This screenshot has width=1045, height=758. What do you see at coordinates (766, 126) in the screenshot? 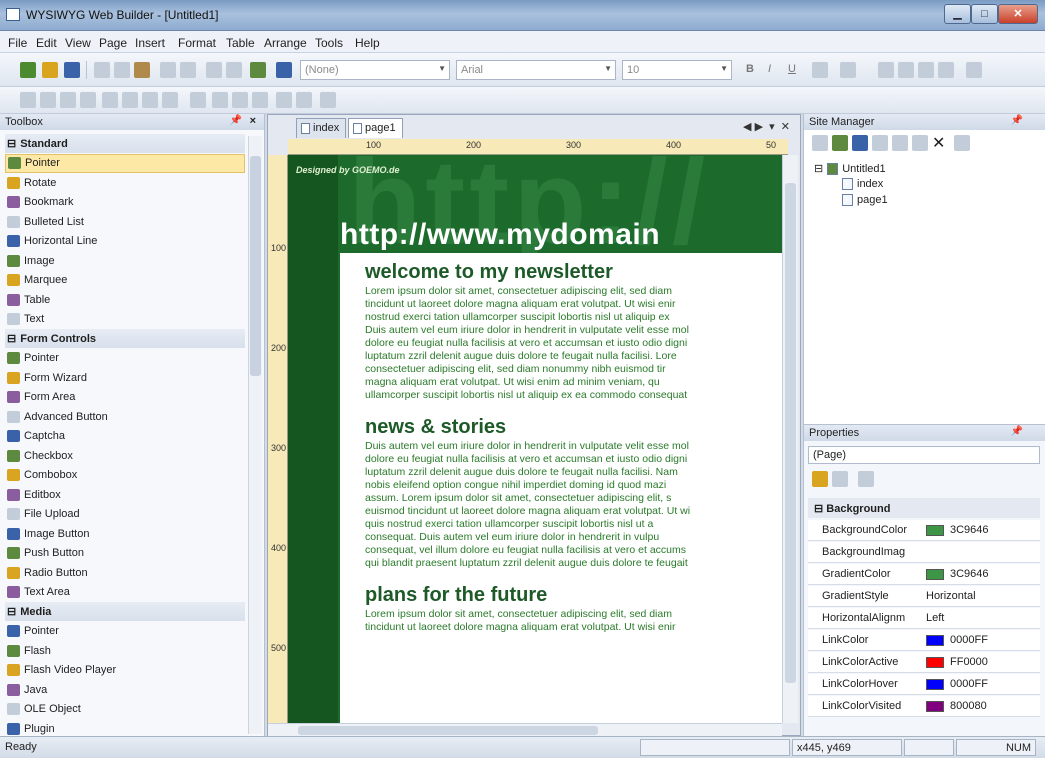
I see `tab-nav-controls: ◀ ▶ ▾ ✕` at bounding box center [766, 126].